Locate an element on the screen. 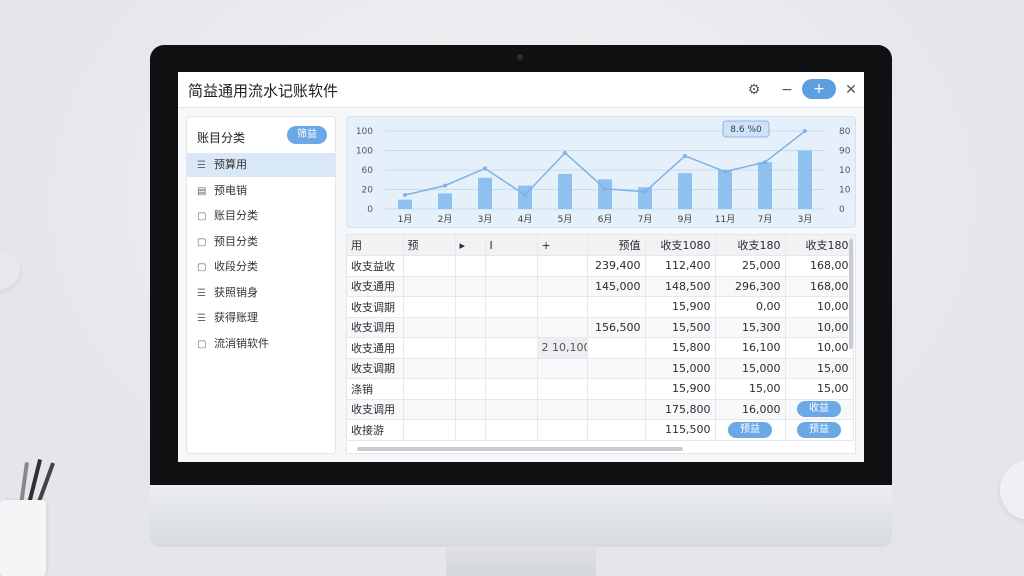 The image size is (1024, 576). sidebar-item: ▢ 收段分类 is located at coordinates (261, 267).